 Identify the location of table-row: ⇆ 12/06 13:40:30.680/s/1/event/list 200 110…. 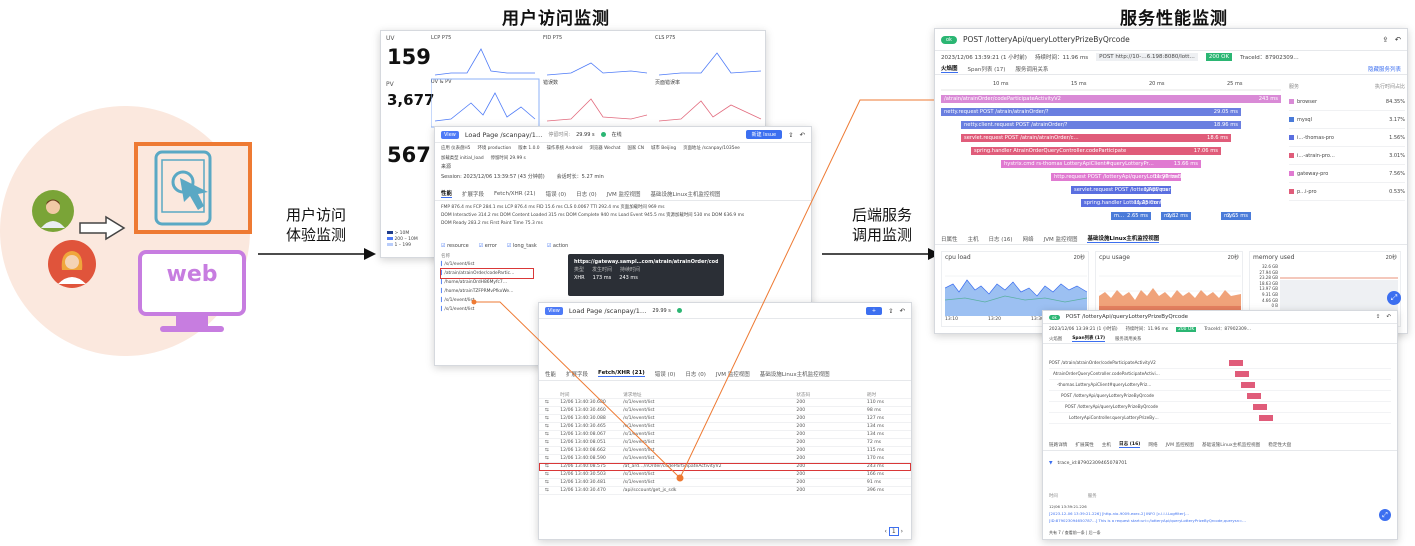
(725, 403).